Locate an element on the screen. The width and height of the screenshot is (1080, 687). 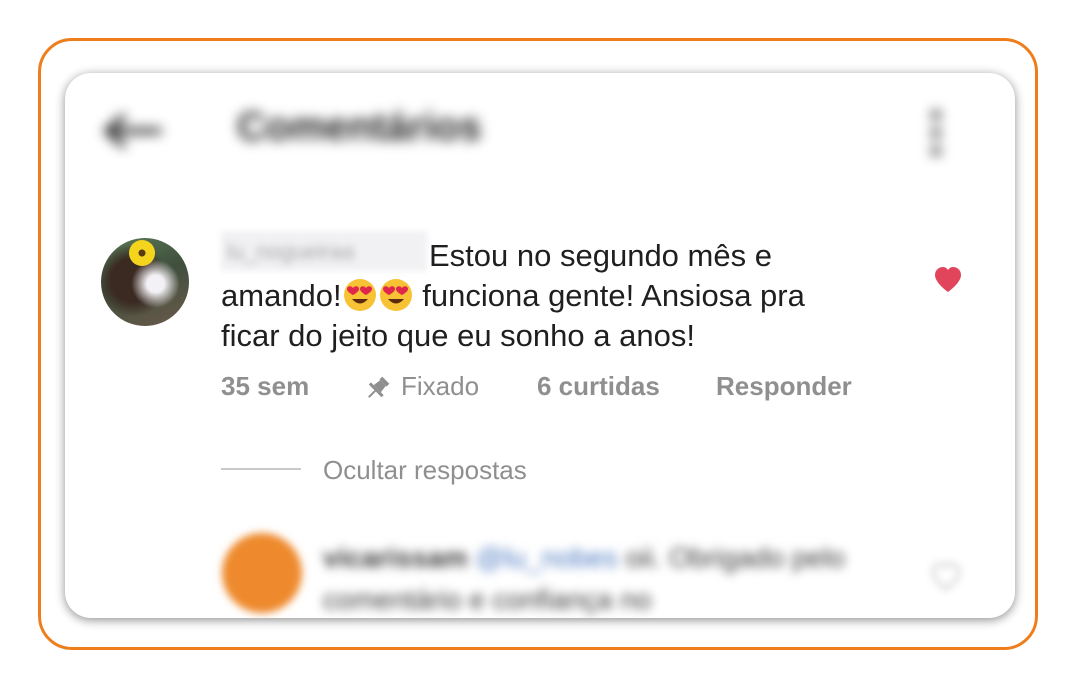
flower-accessory is located at coordinates (142, 253).